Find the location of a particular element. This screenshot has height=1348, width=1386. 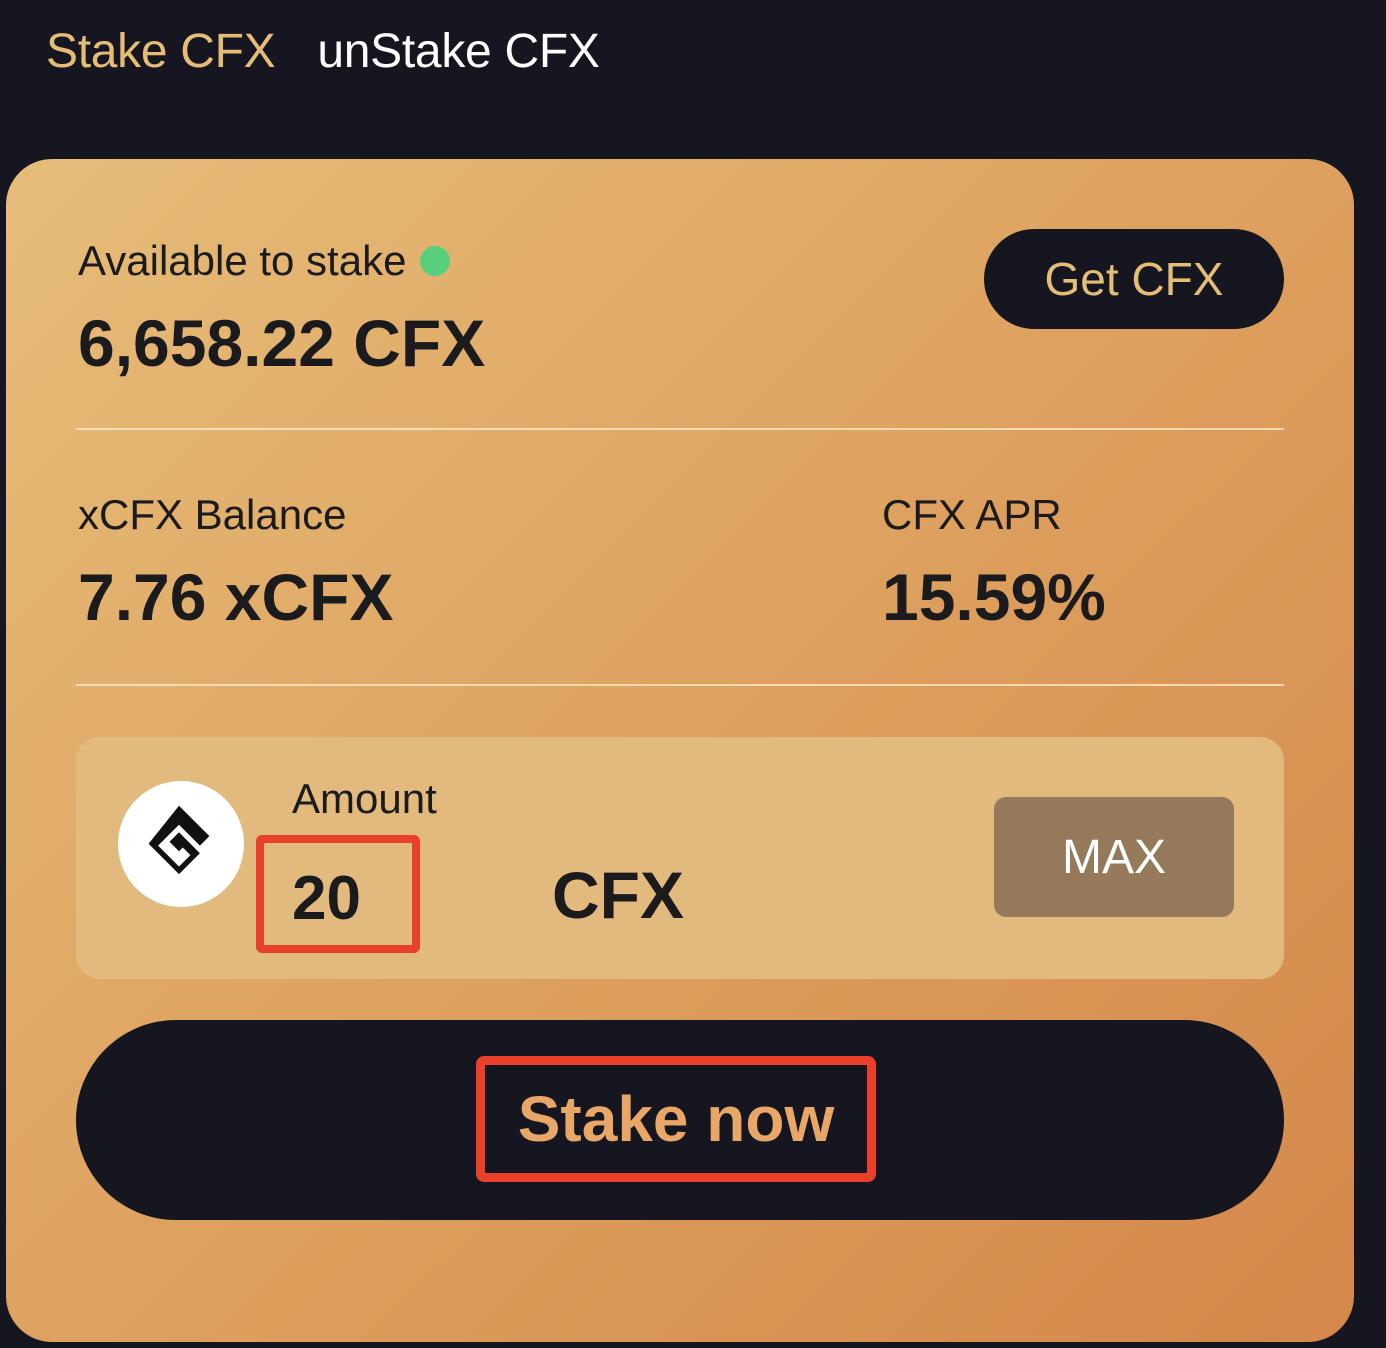

cfx-apr-value: 15.59% is located at coordinates (994, 597).